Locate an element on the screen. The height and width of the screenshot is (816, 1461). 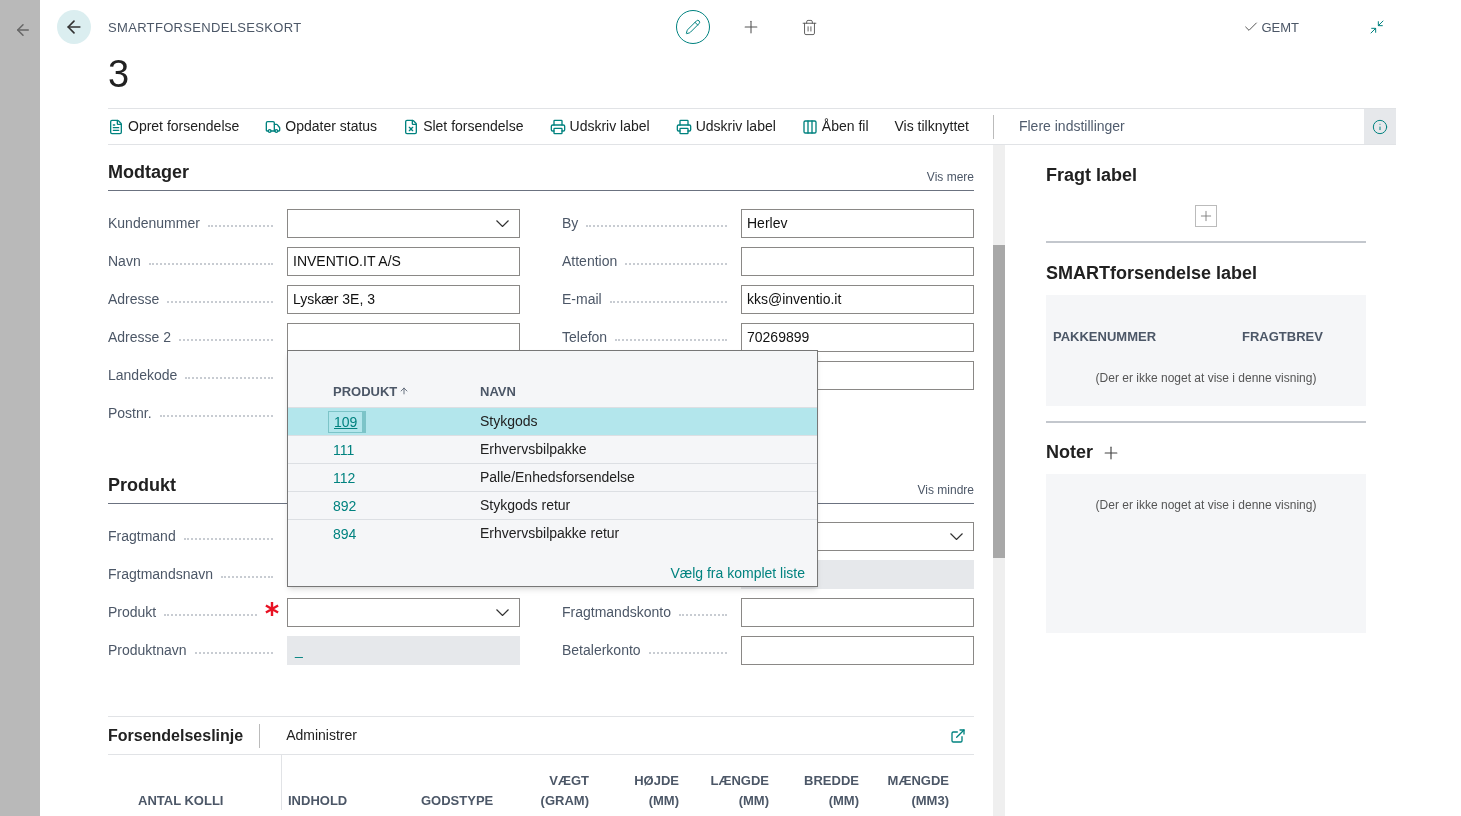
open-in-new-window-button is located at coordinates (958, 735).